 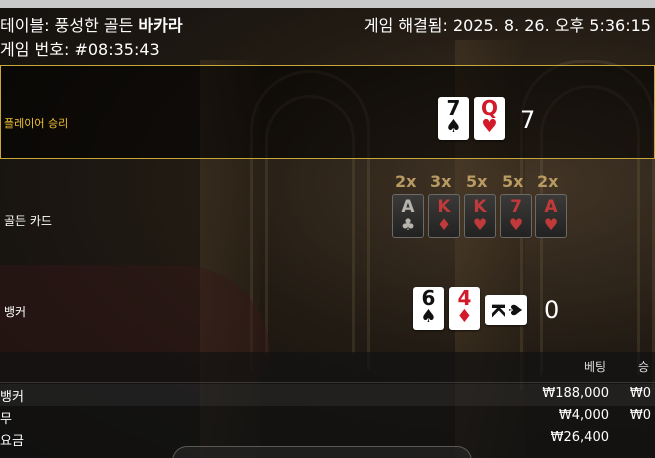 What do you see at coordinates (327, 4) in the screenshot?
I see `window-top-bar` at bounding box center [327, 4].